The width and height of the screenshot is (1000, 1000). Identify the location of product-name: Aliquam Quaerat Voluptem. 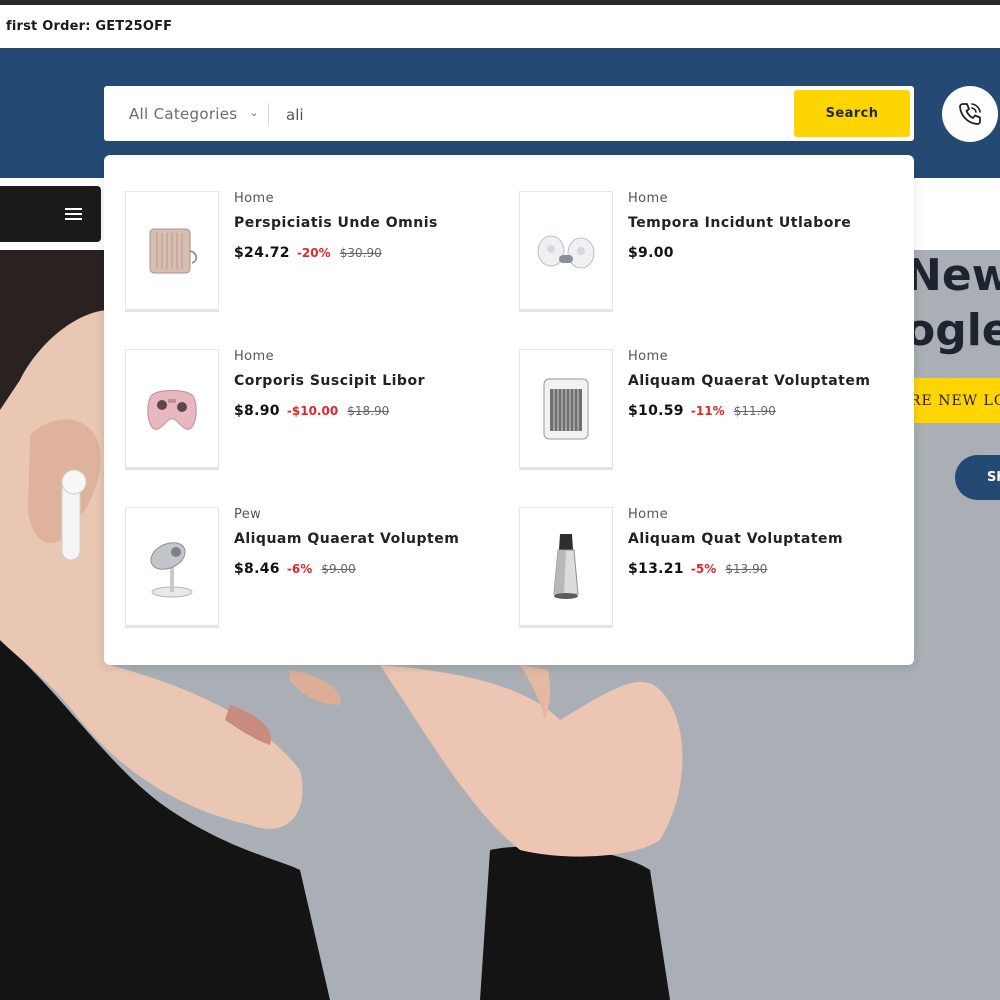
(346, 539).